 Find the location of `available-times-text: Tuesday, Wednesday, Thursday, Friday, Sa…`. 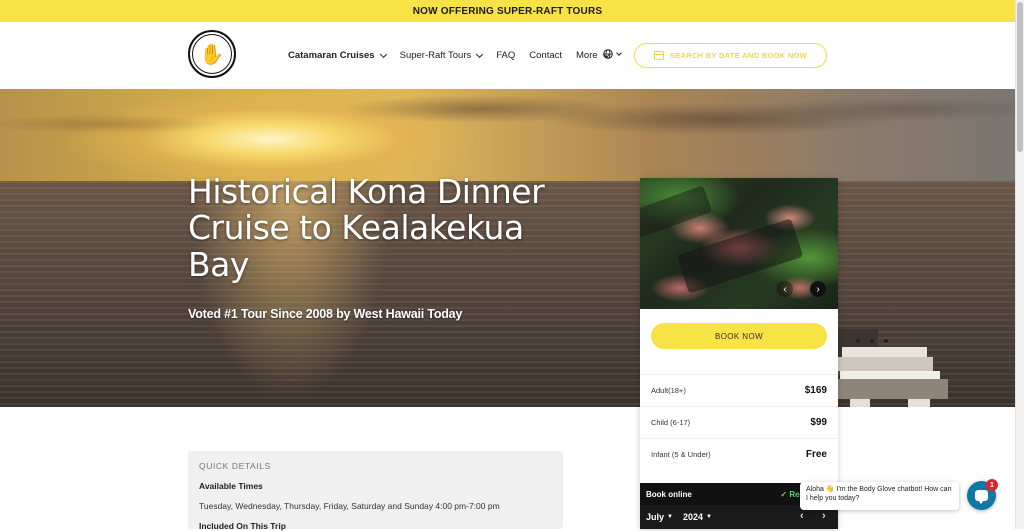

available-times-text: Tuesday, Wednesday, Thursday, Friday, Sa… is located at coordinates (349, 506).